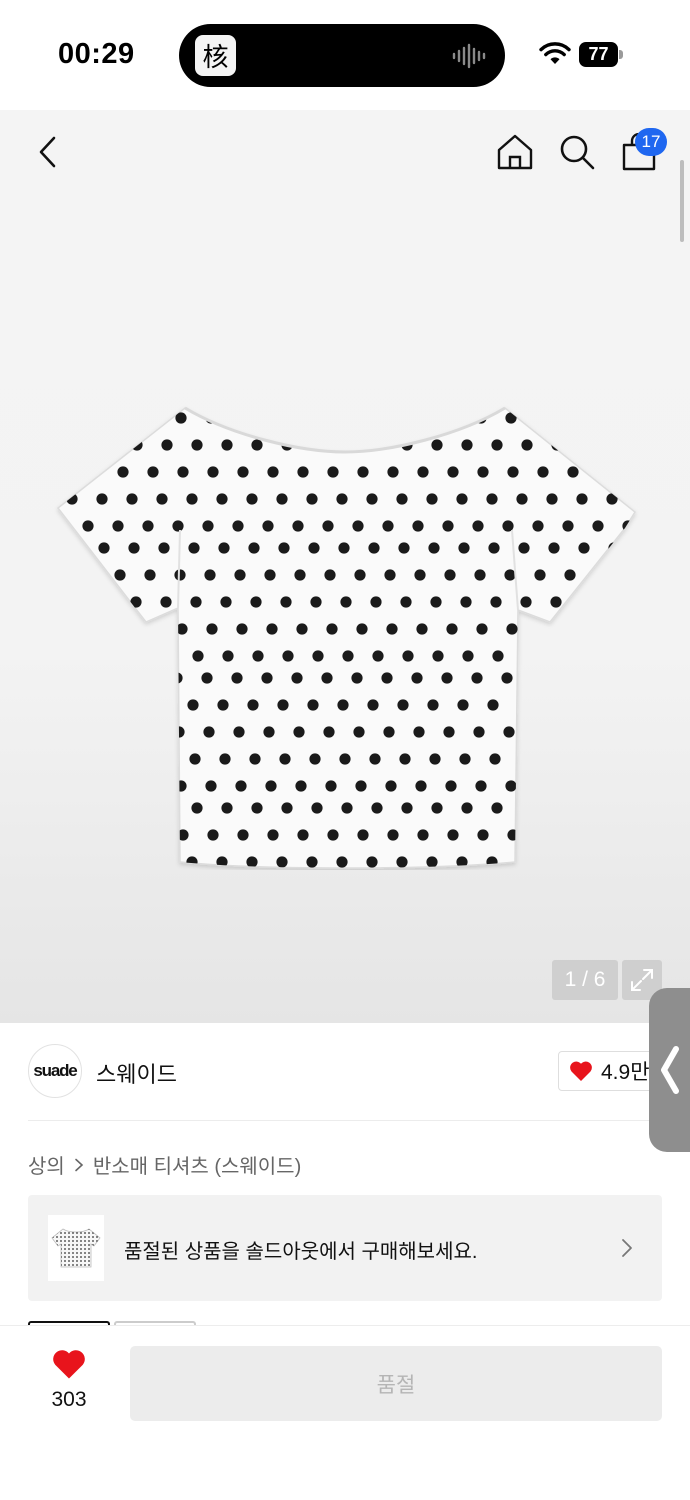 The height and width of the screenshot is (1500, 690). I want to click on audio-wave-icon, so click(469, 56).